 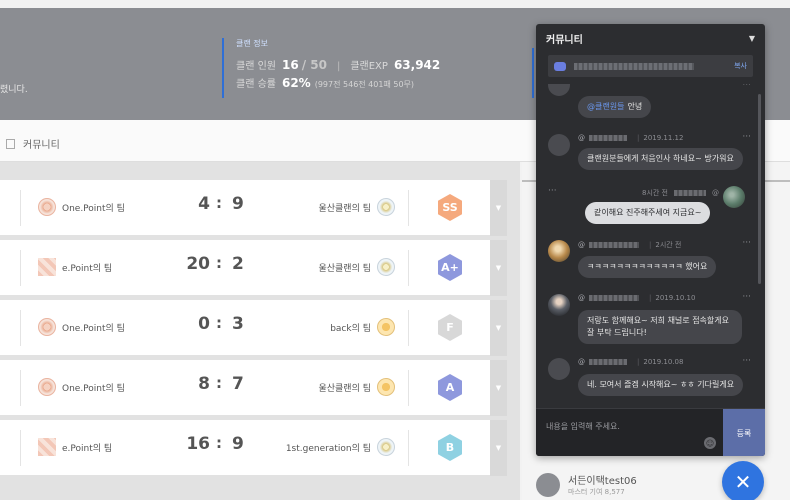 What do you see at coordinates (450, 327) in the screenshot?
I see `grade-badge: F` at bounding box center [450, 327].